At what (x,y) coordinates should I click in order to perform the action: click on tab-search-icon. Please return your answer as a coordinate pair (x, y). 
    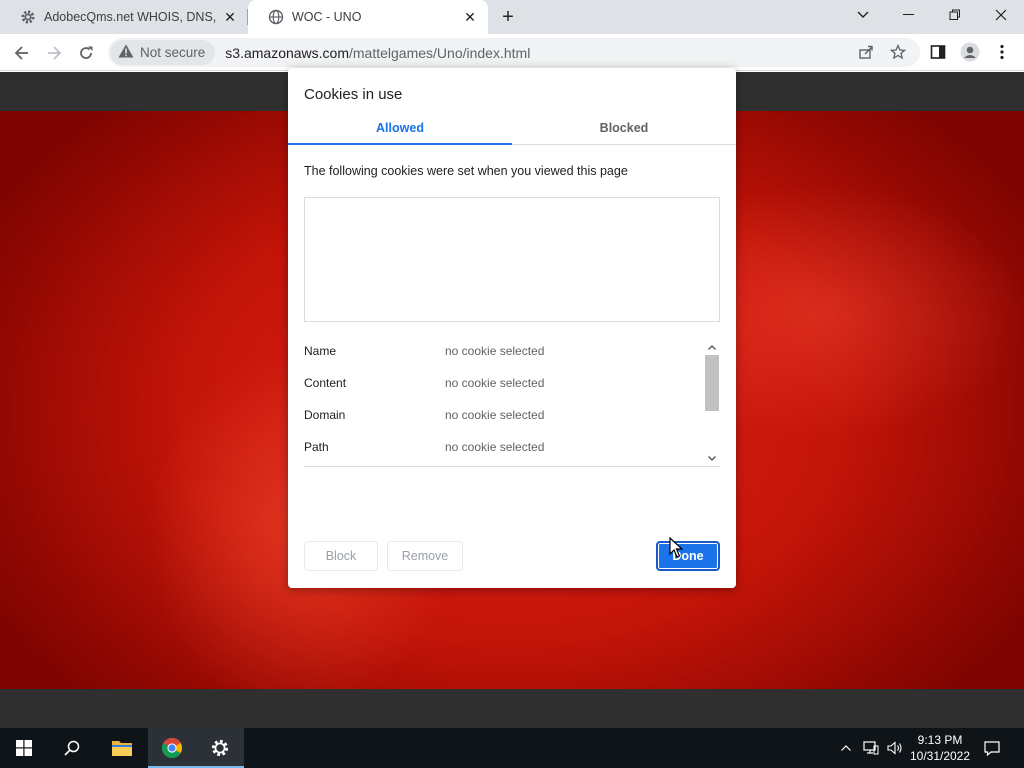
    Looking at the image, I should click on (863, 15).